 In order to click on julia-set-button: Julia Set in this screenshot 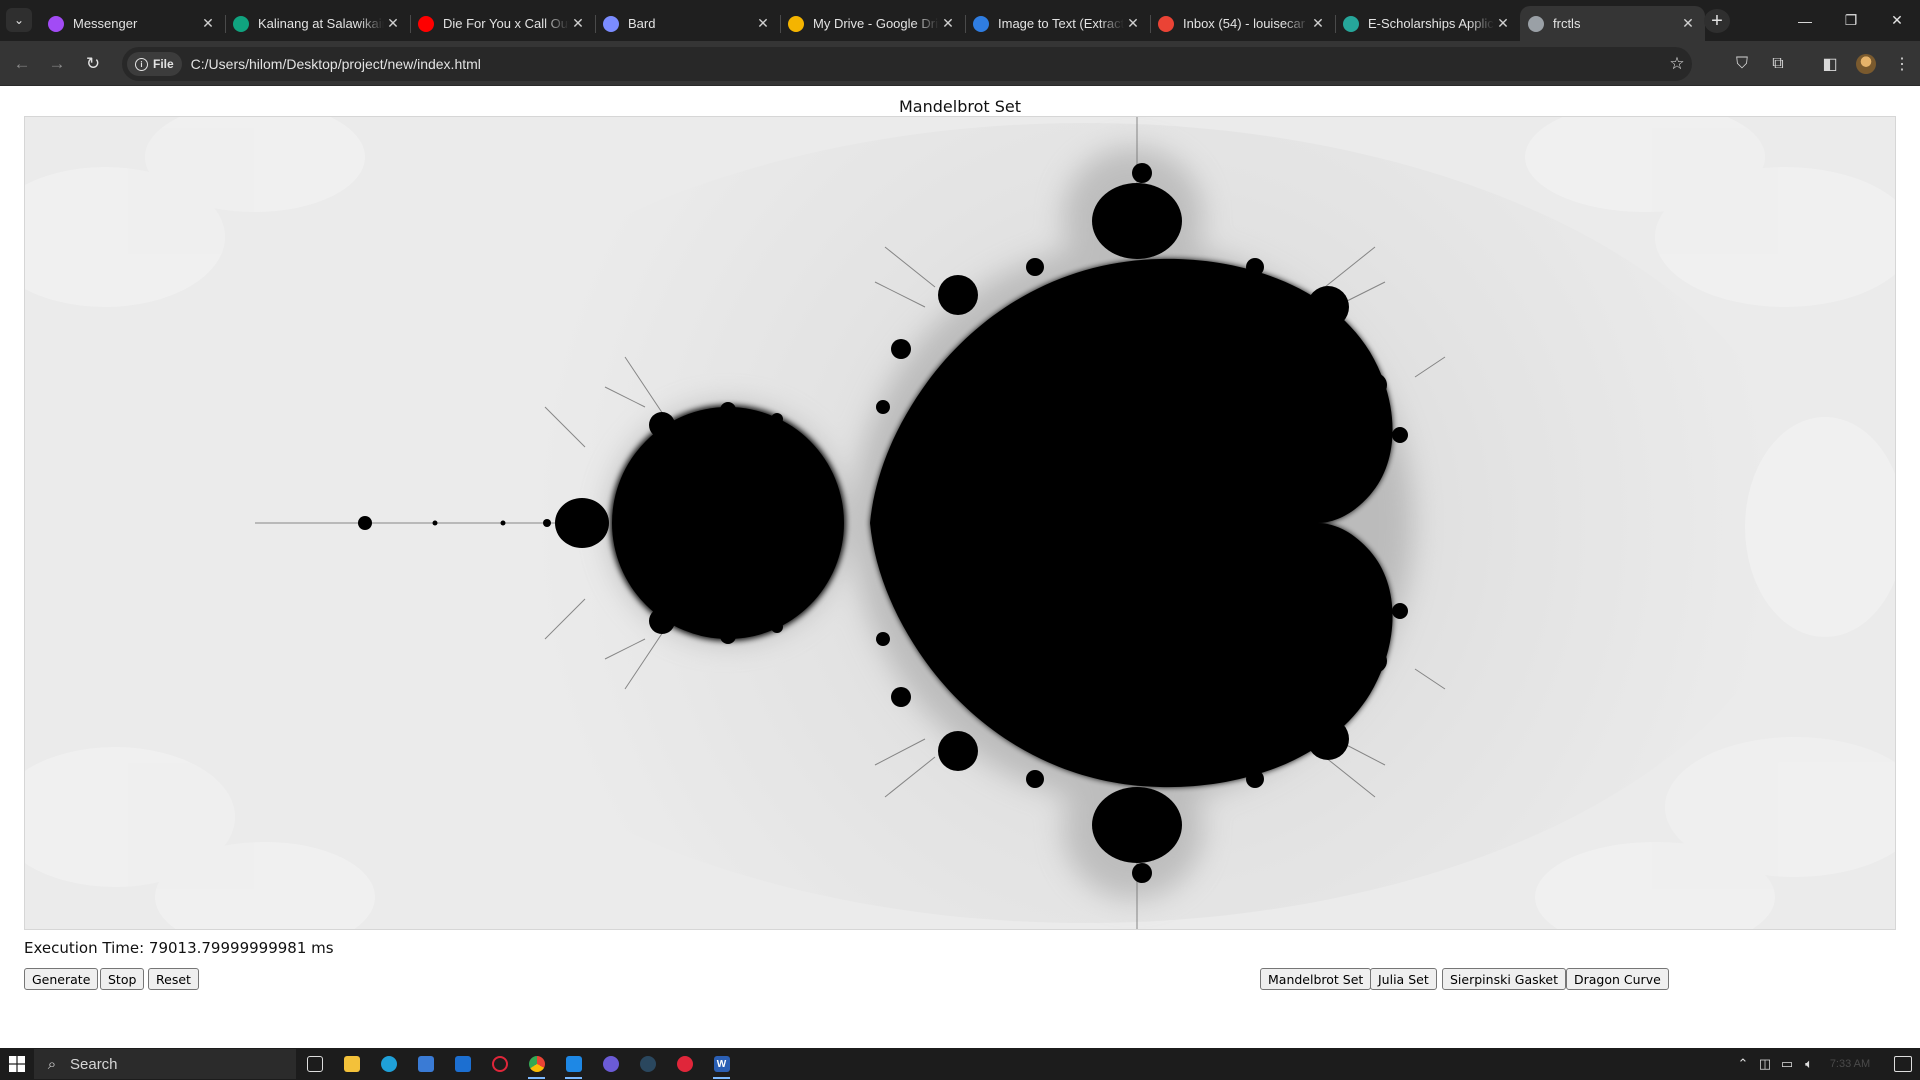, I will do `click(1403, 979)`.